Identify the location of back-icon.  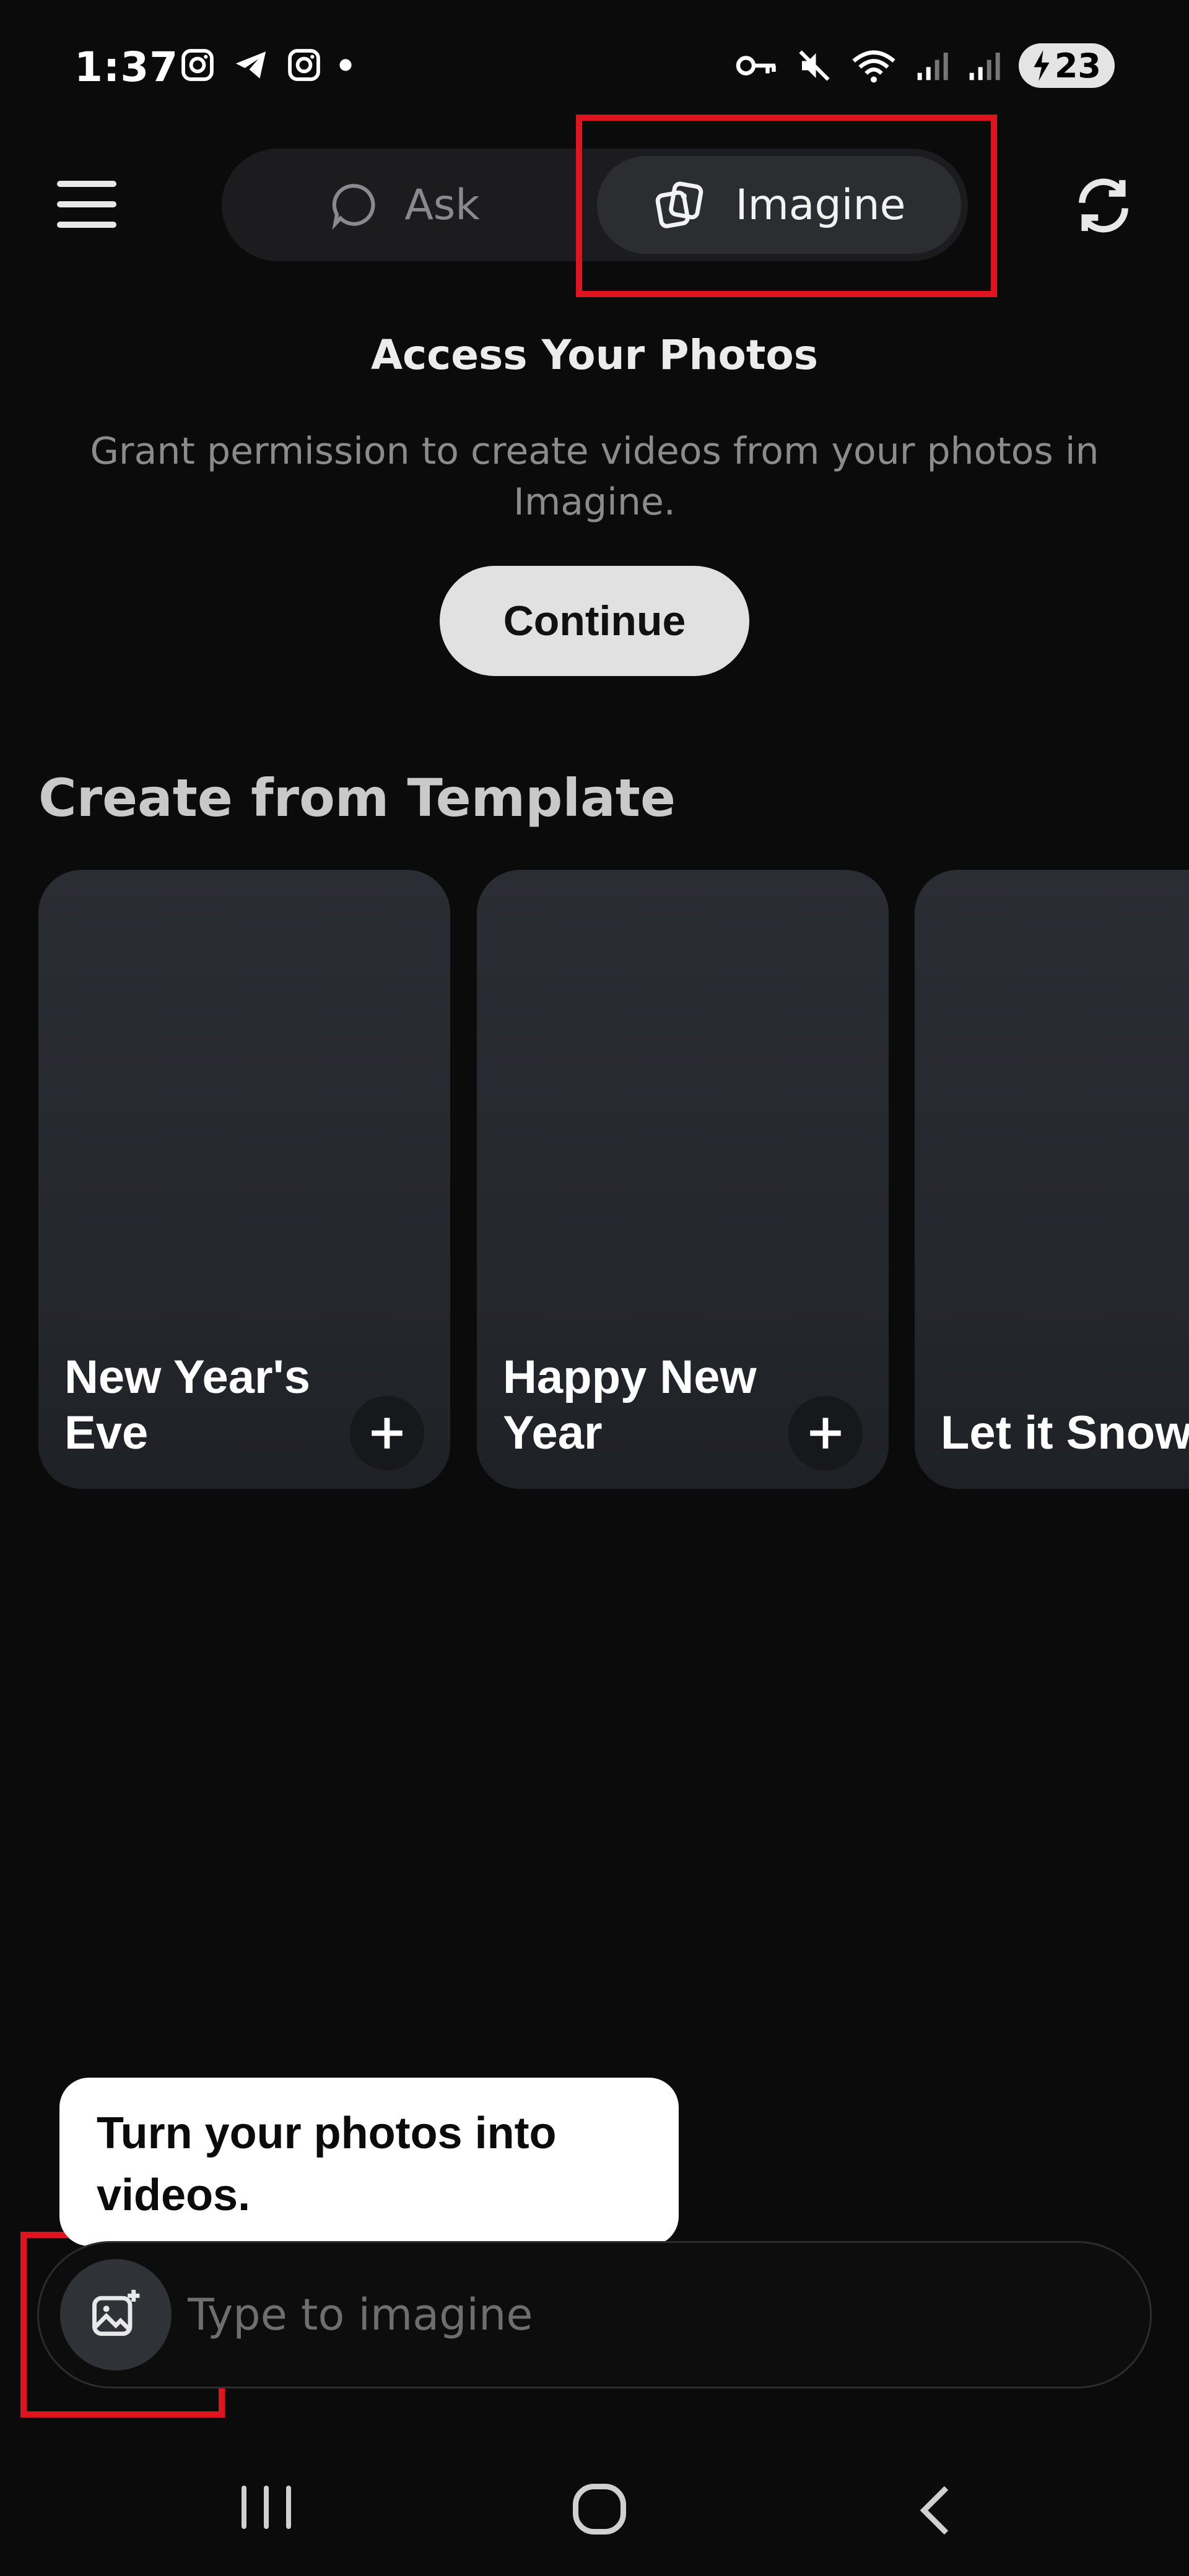
(935, 2510).